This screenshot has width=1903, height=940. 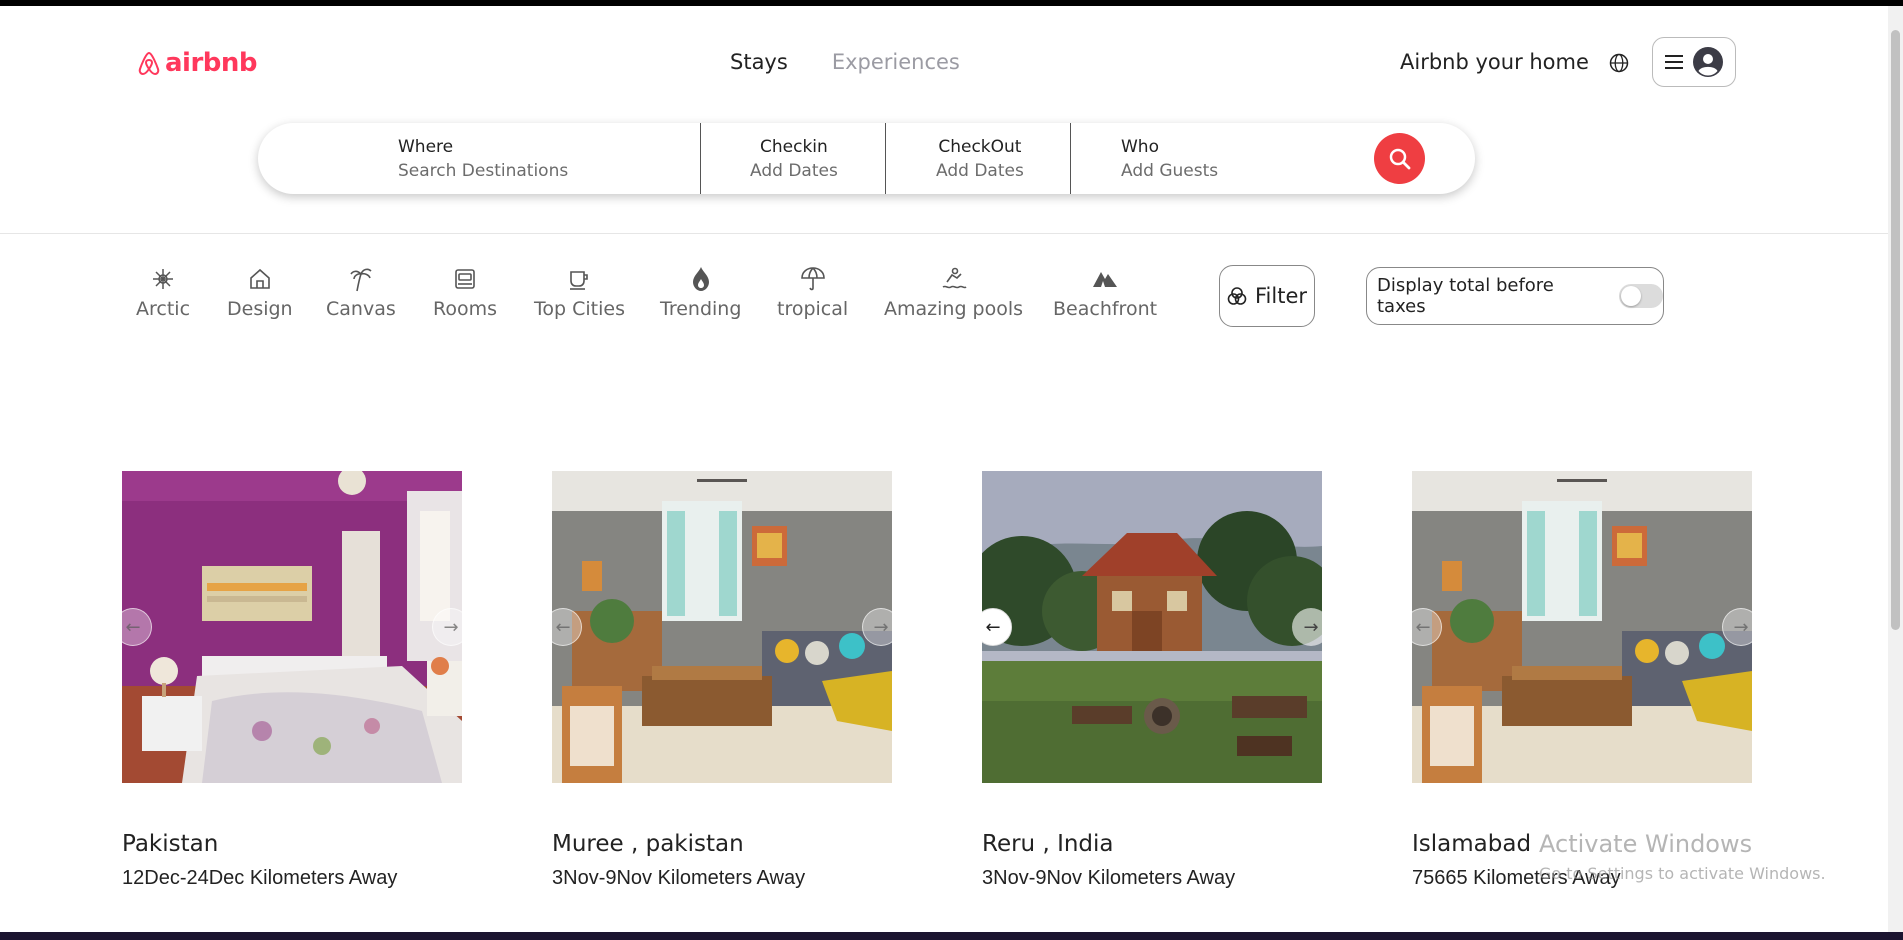 I want to click on who-placeholder: Add Guests, so click(x=1170, y=171).